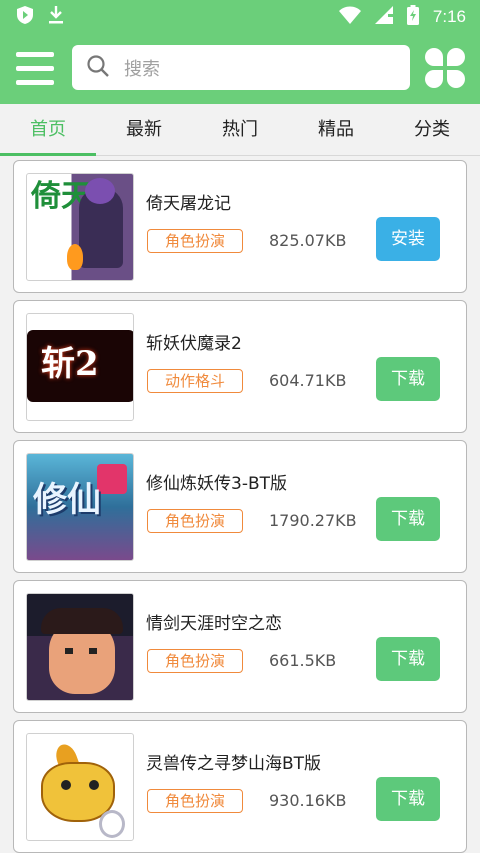 Image resolution: width=480 pixels, height=853 pixels. I want to click on battery-icon, so click(412, 17).